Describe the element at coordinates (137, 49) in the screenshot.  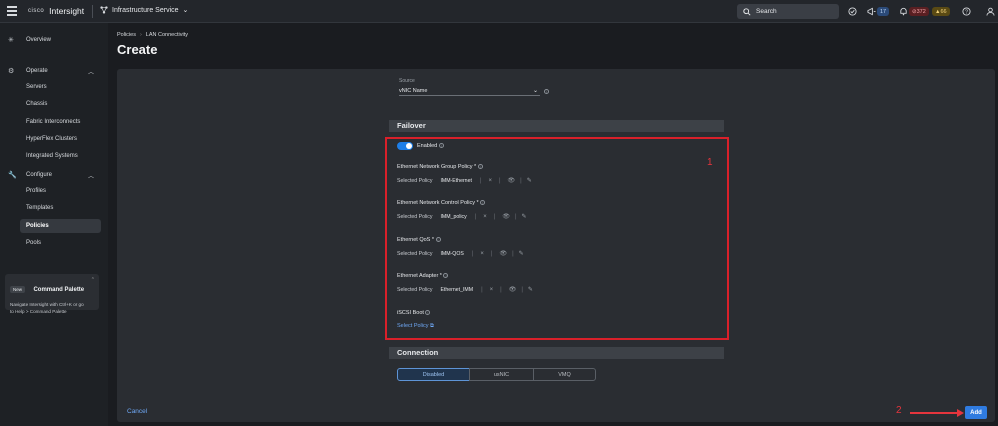
I see `page-title: Create` at that location.